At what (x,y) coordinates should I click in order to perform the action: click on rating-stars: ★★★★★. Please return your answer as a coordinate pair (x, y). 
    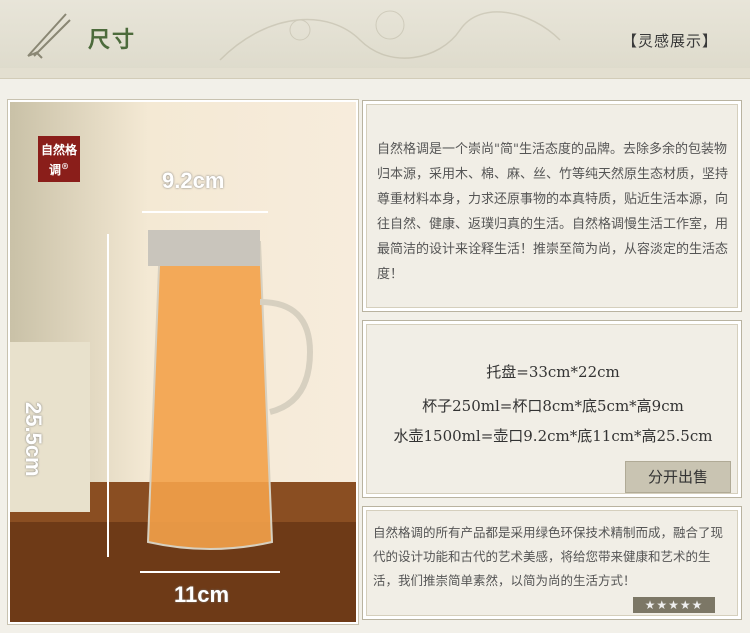
    Looking at the image, I should click on (674, 605).